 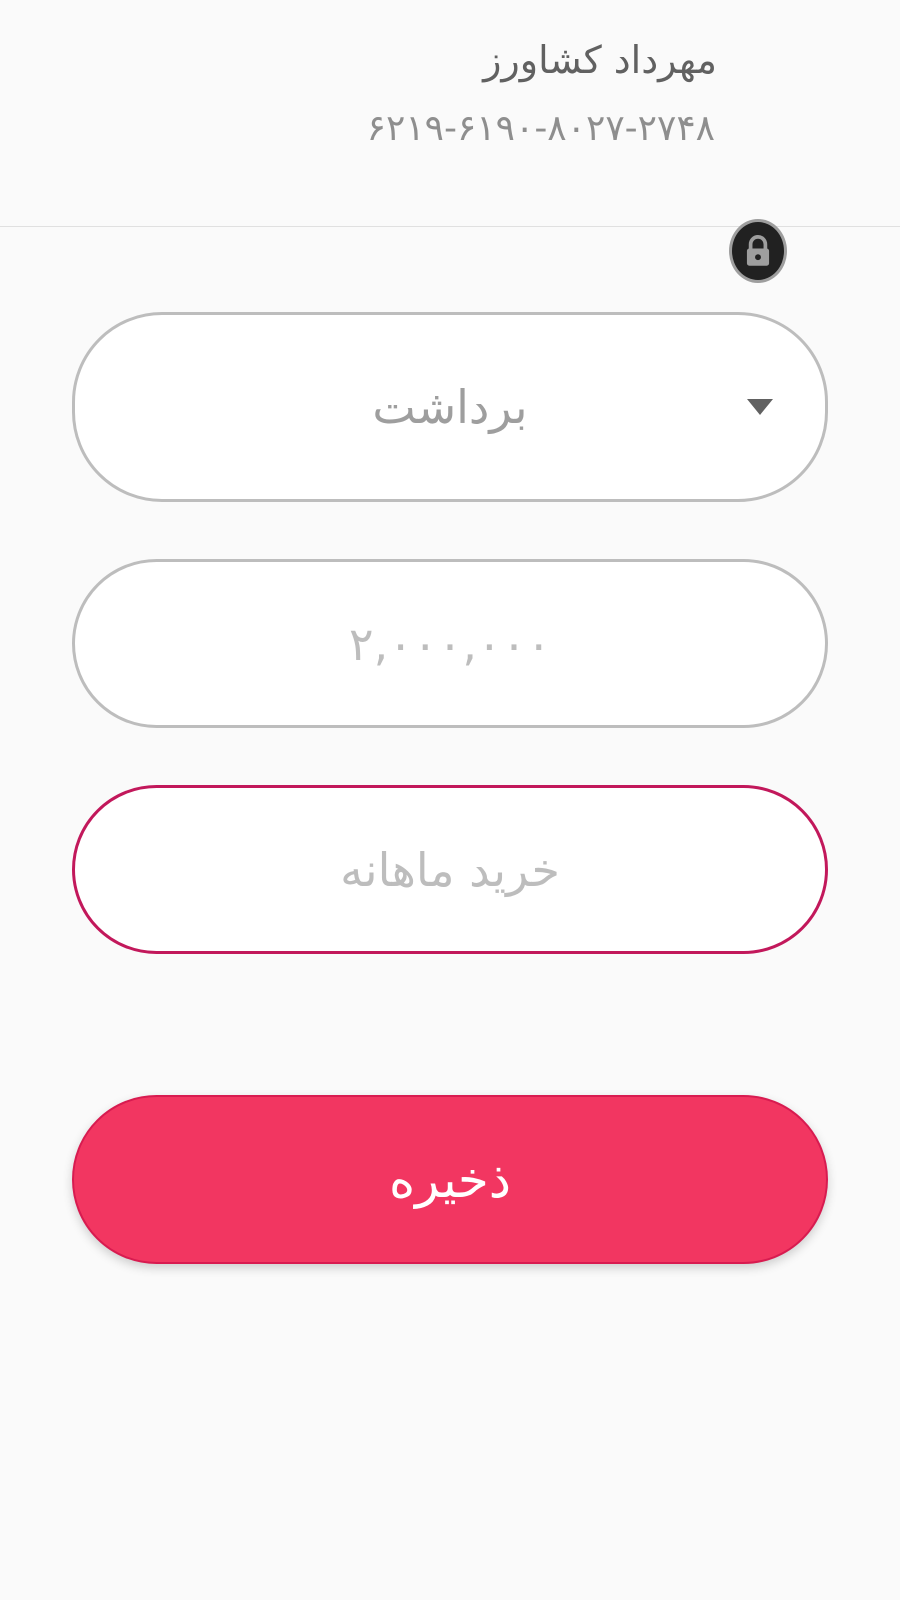 What do you see at coordinates (760, 407) in the screenshot?
I see `triangle-down-icon` at bounding box center [760, 407].